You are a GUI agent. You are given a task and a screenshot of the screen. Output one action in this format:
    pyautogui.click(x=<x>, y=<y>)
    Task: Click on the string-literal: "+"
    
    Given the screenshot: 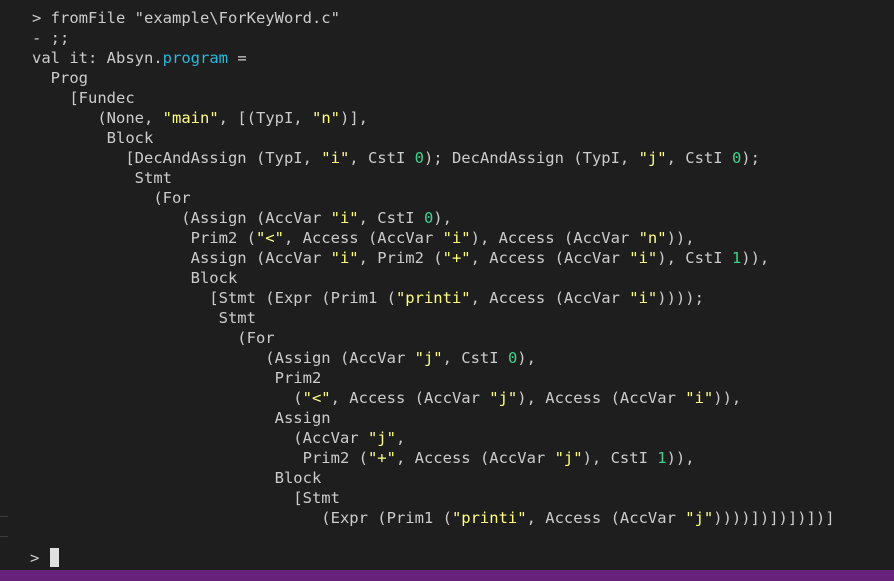 What is the action you would take?
    pyautogui.click(x=381, y=458)
    